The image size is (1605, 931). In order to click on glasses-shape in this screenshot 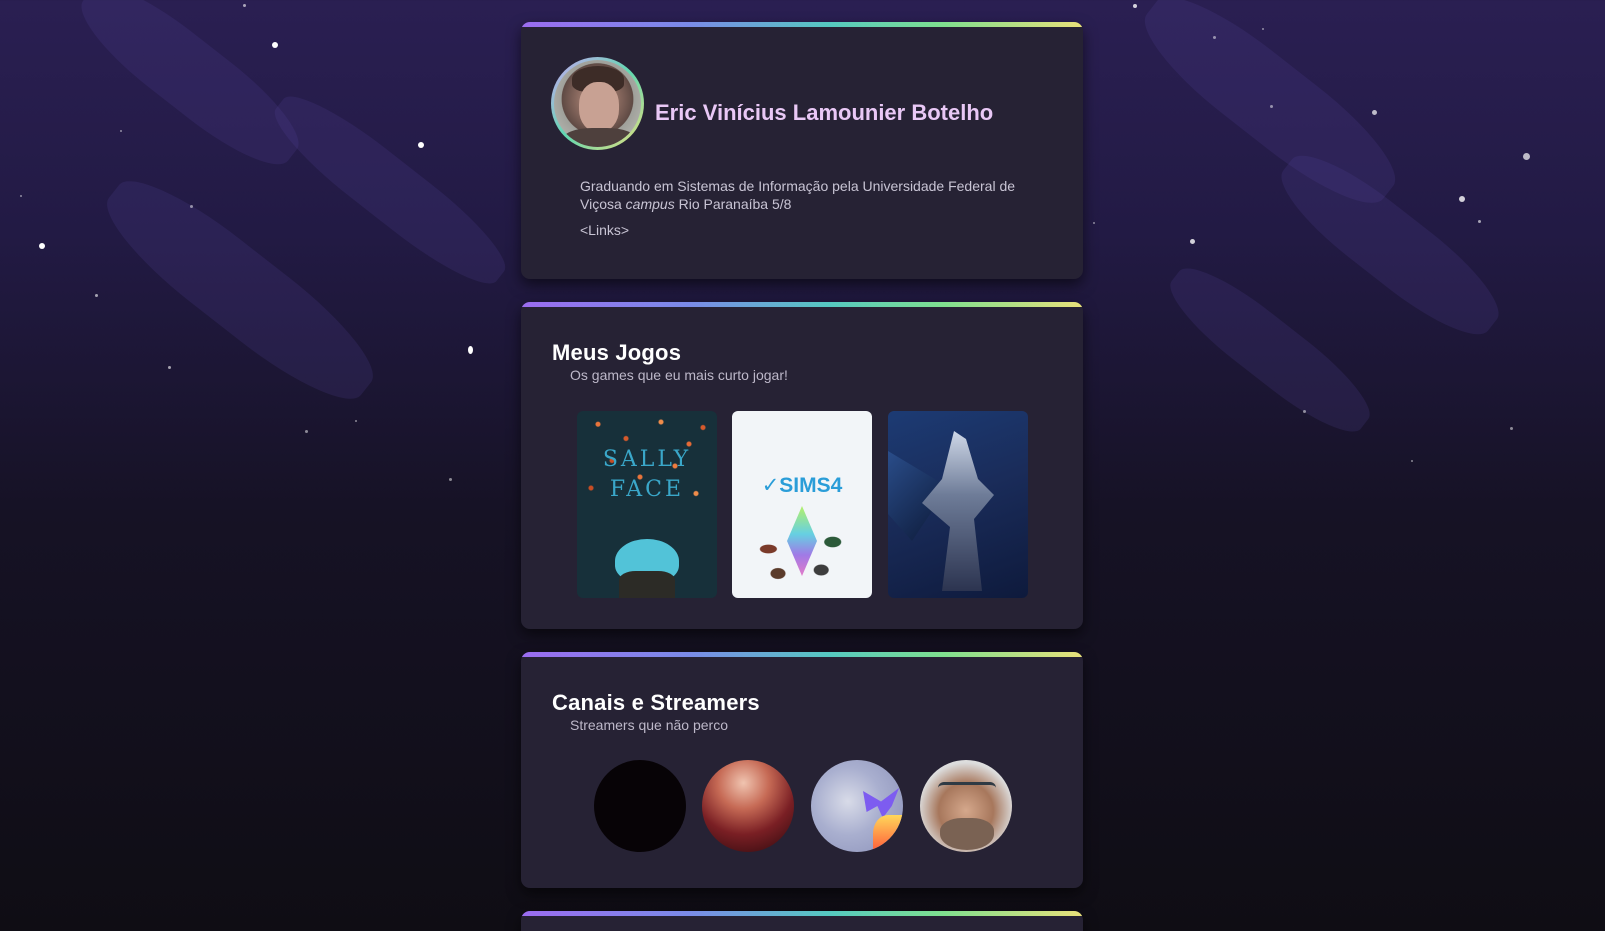, I will do `click(967, 789)`.